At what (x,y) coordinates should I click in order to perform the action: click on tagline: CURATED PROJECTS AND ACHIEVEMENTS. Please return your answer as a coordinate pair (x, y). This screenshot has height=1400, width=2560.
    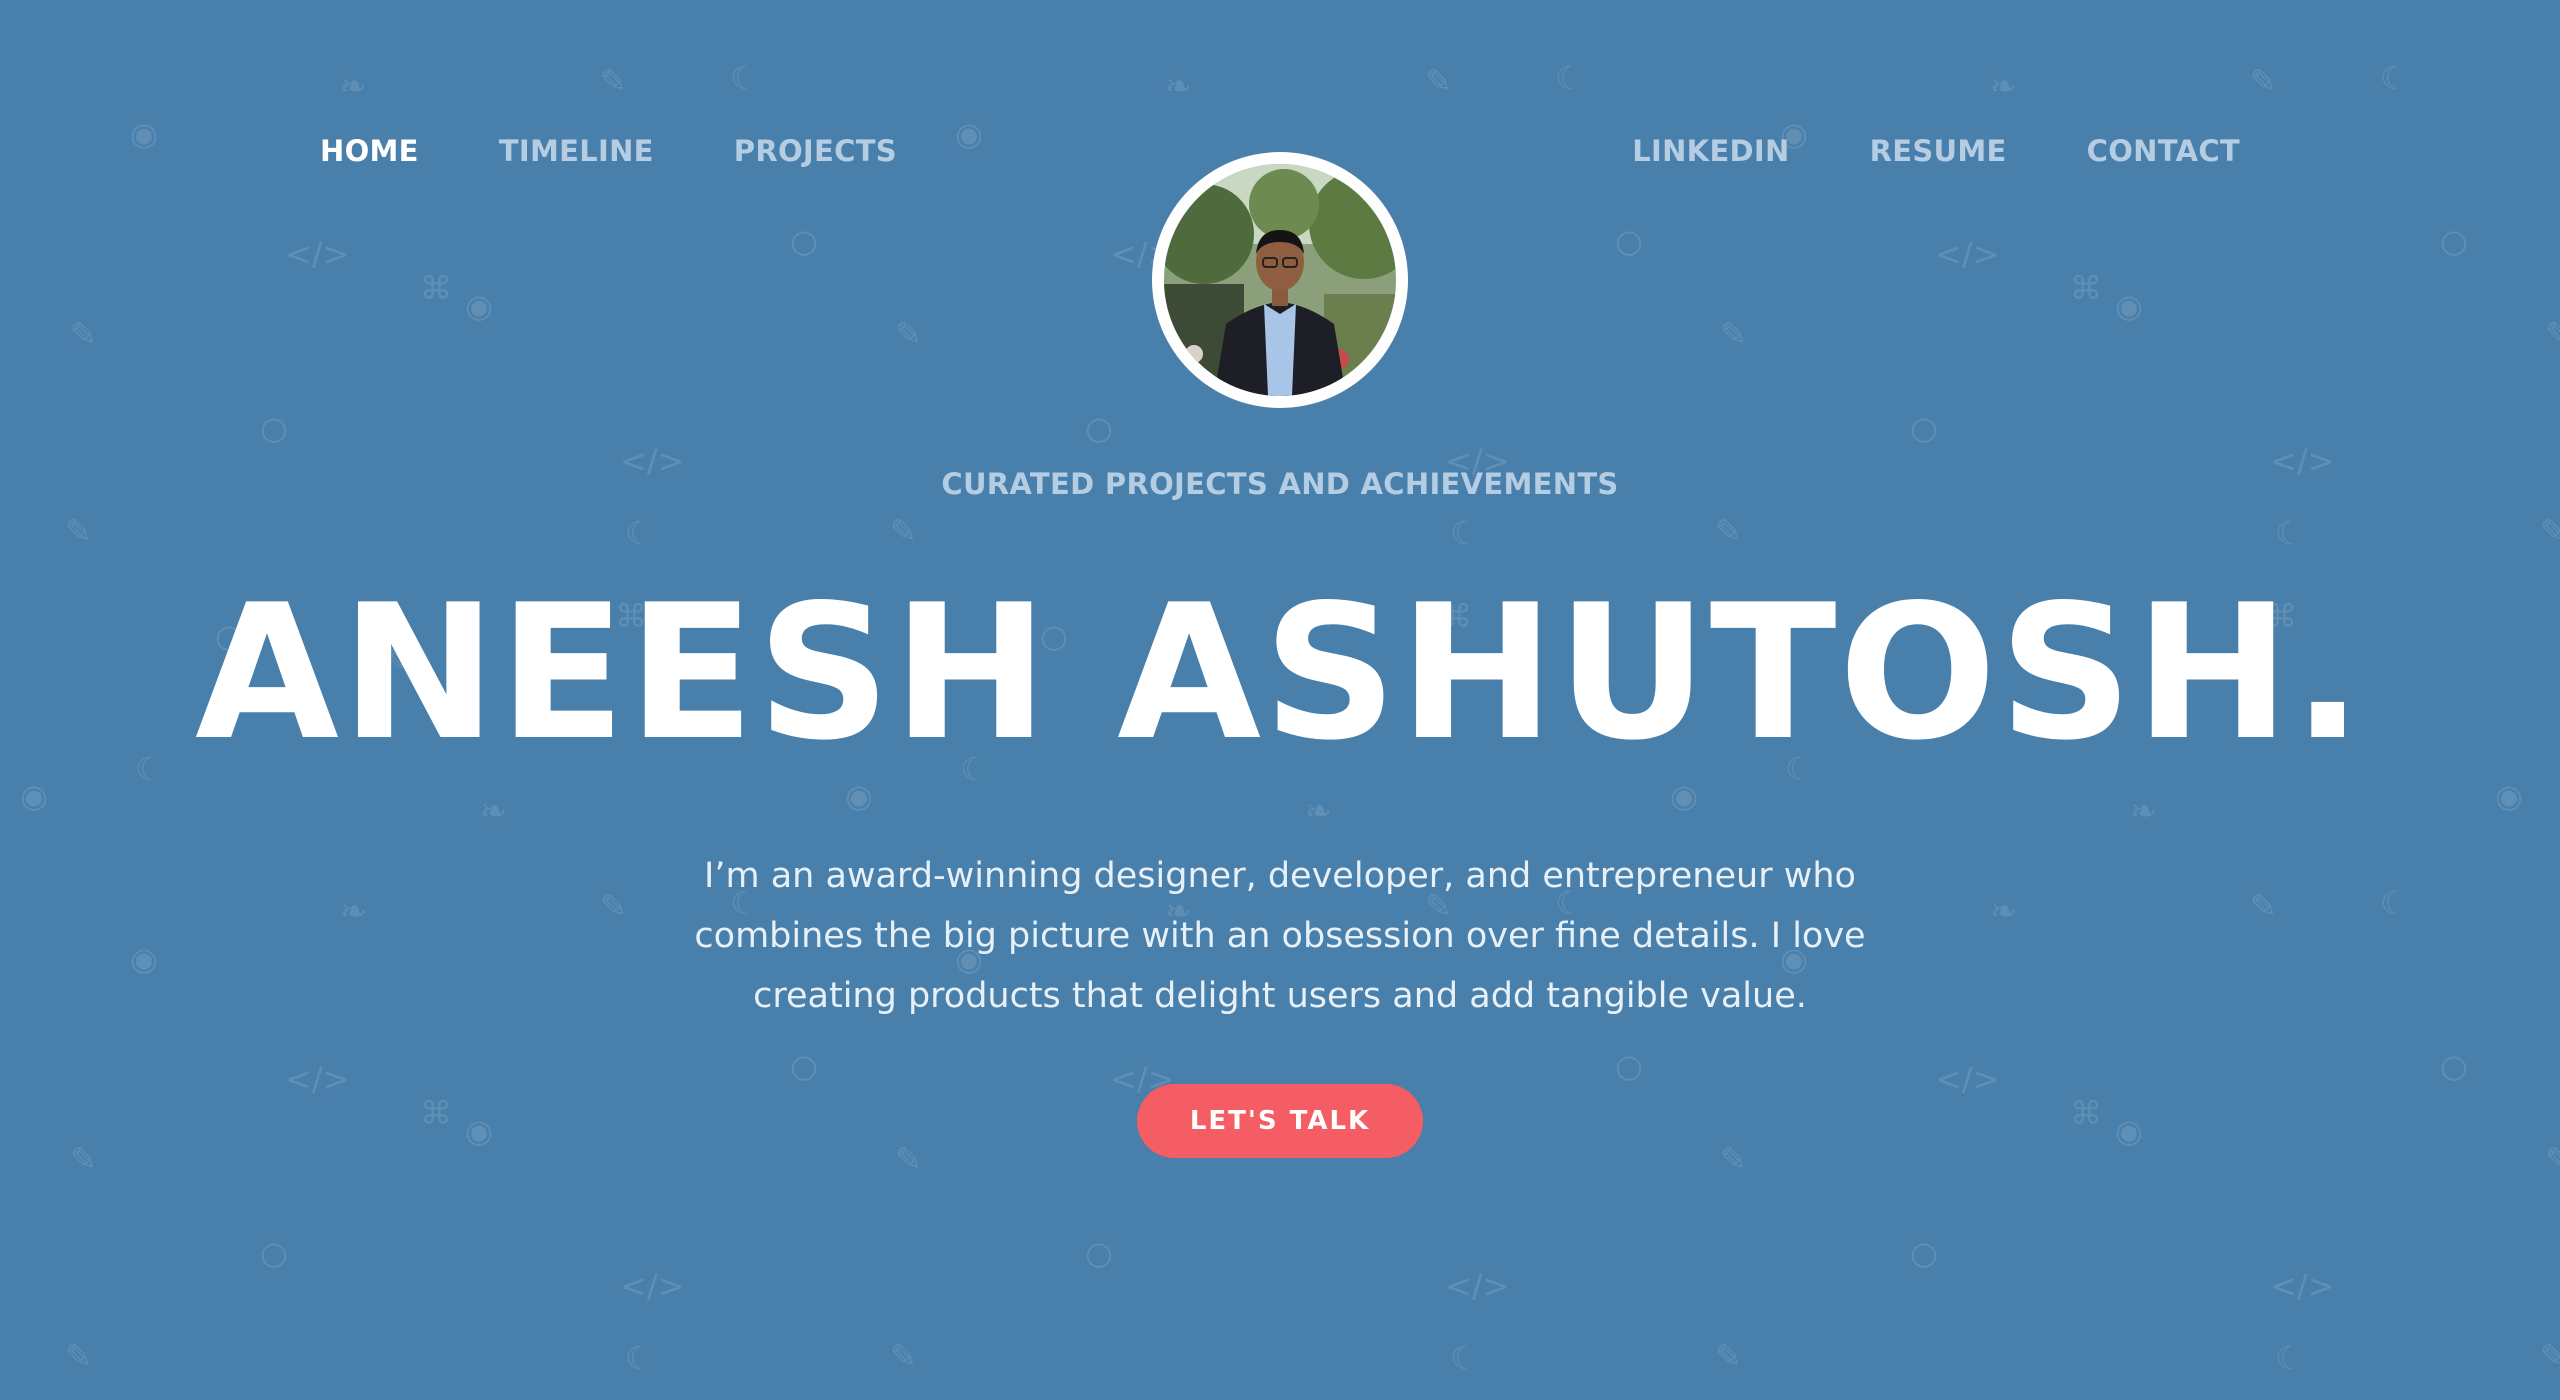
    Looking at the image, I should click on (1280, 484).